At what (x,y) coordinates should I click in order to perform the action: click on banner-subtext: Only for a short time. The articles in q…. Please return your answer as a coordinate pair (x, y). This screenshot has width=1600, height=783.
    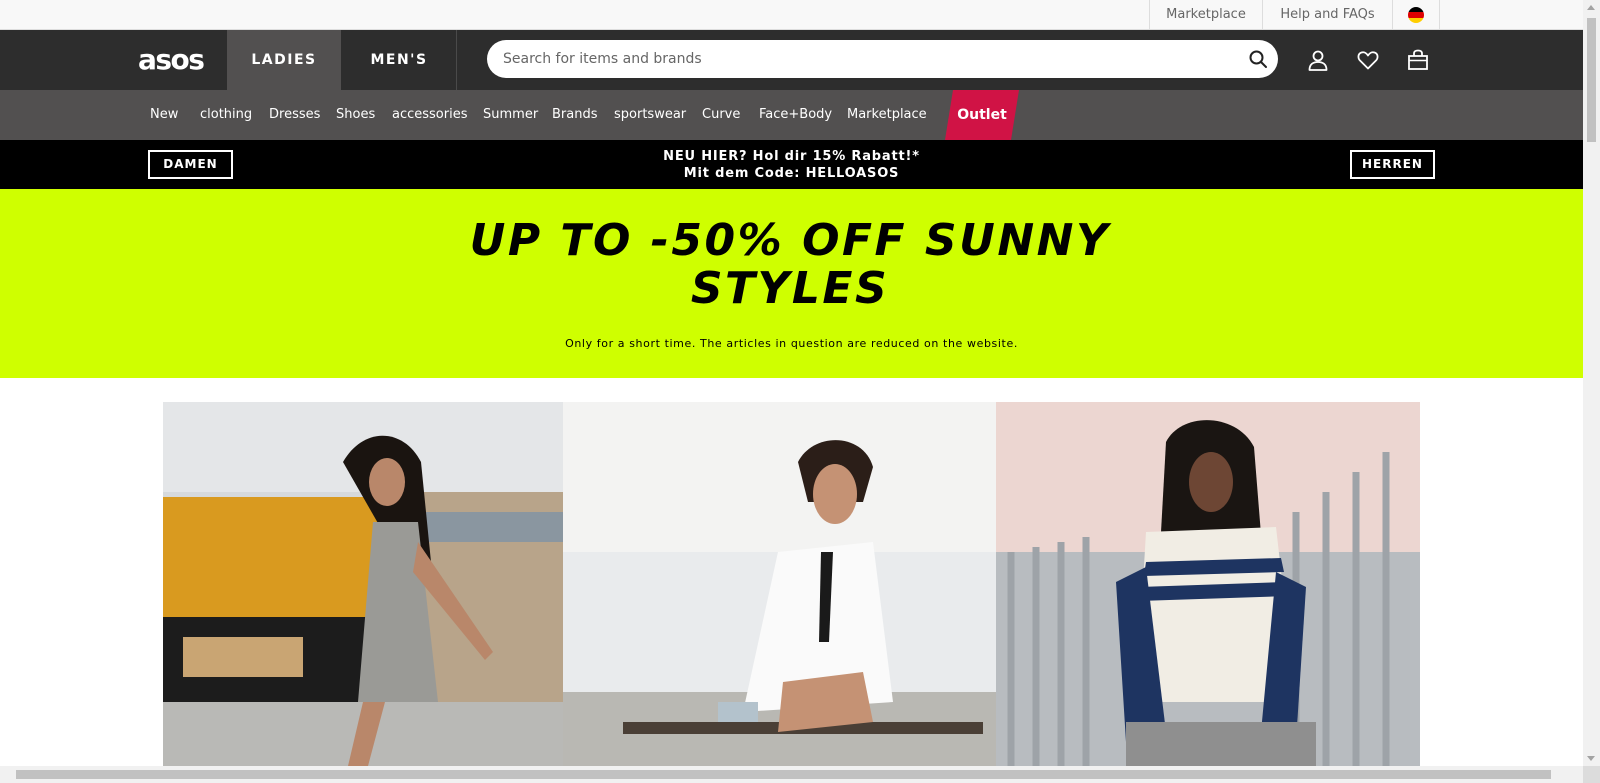
    Looking at the image, I should click on (791, 343).